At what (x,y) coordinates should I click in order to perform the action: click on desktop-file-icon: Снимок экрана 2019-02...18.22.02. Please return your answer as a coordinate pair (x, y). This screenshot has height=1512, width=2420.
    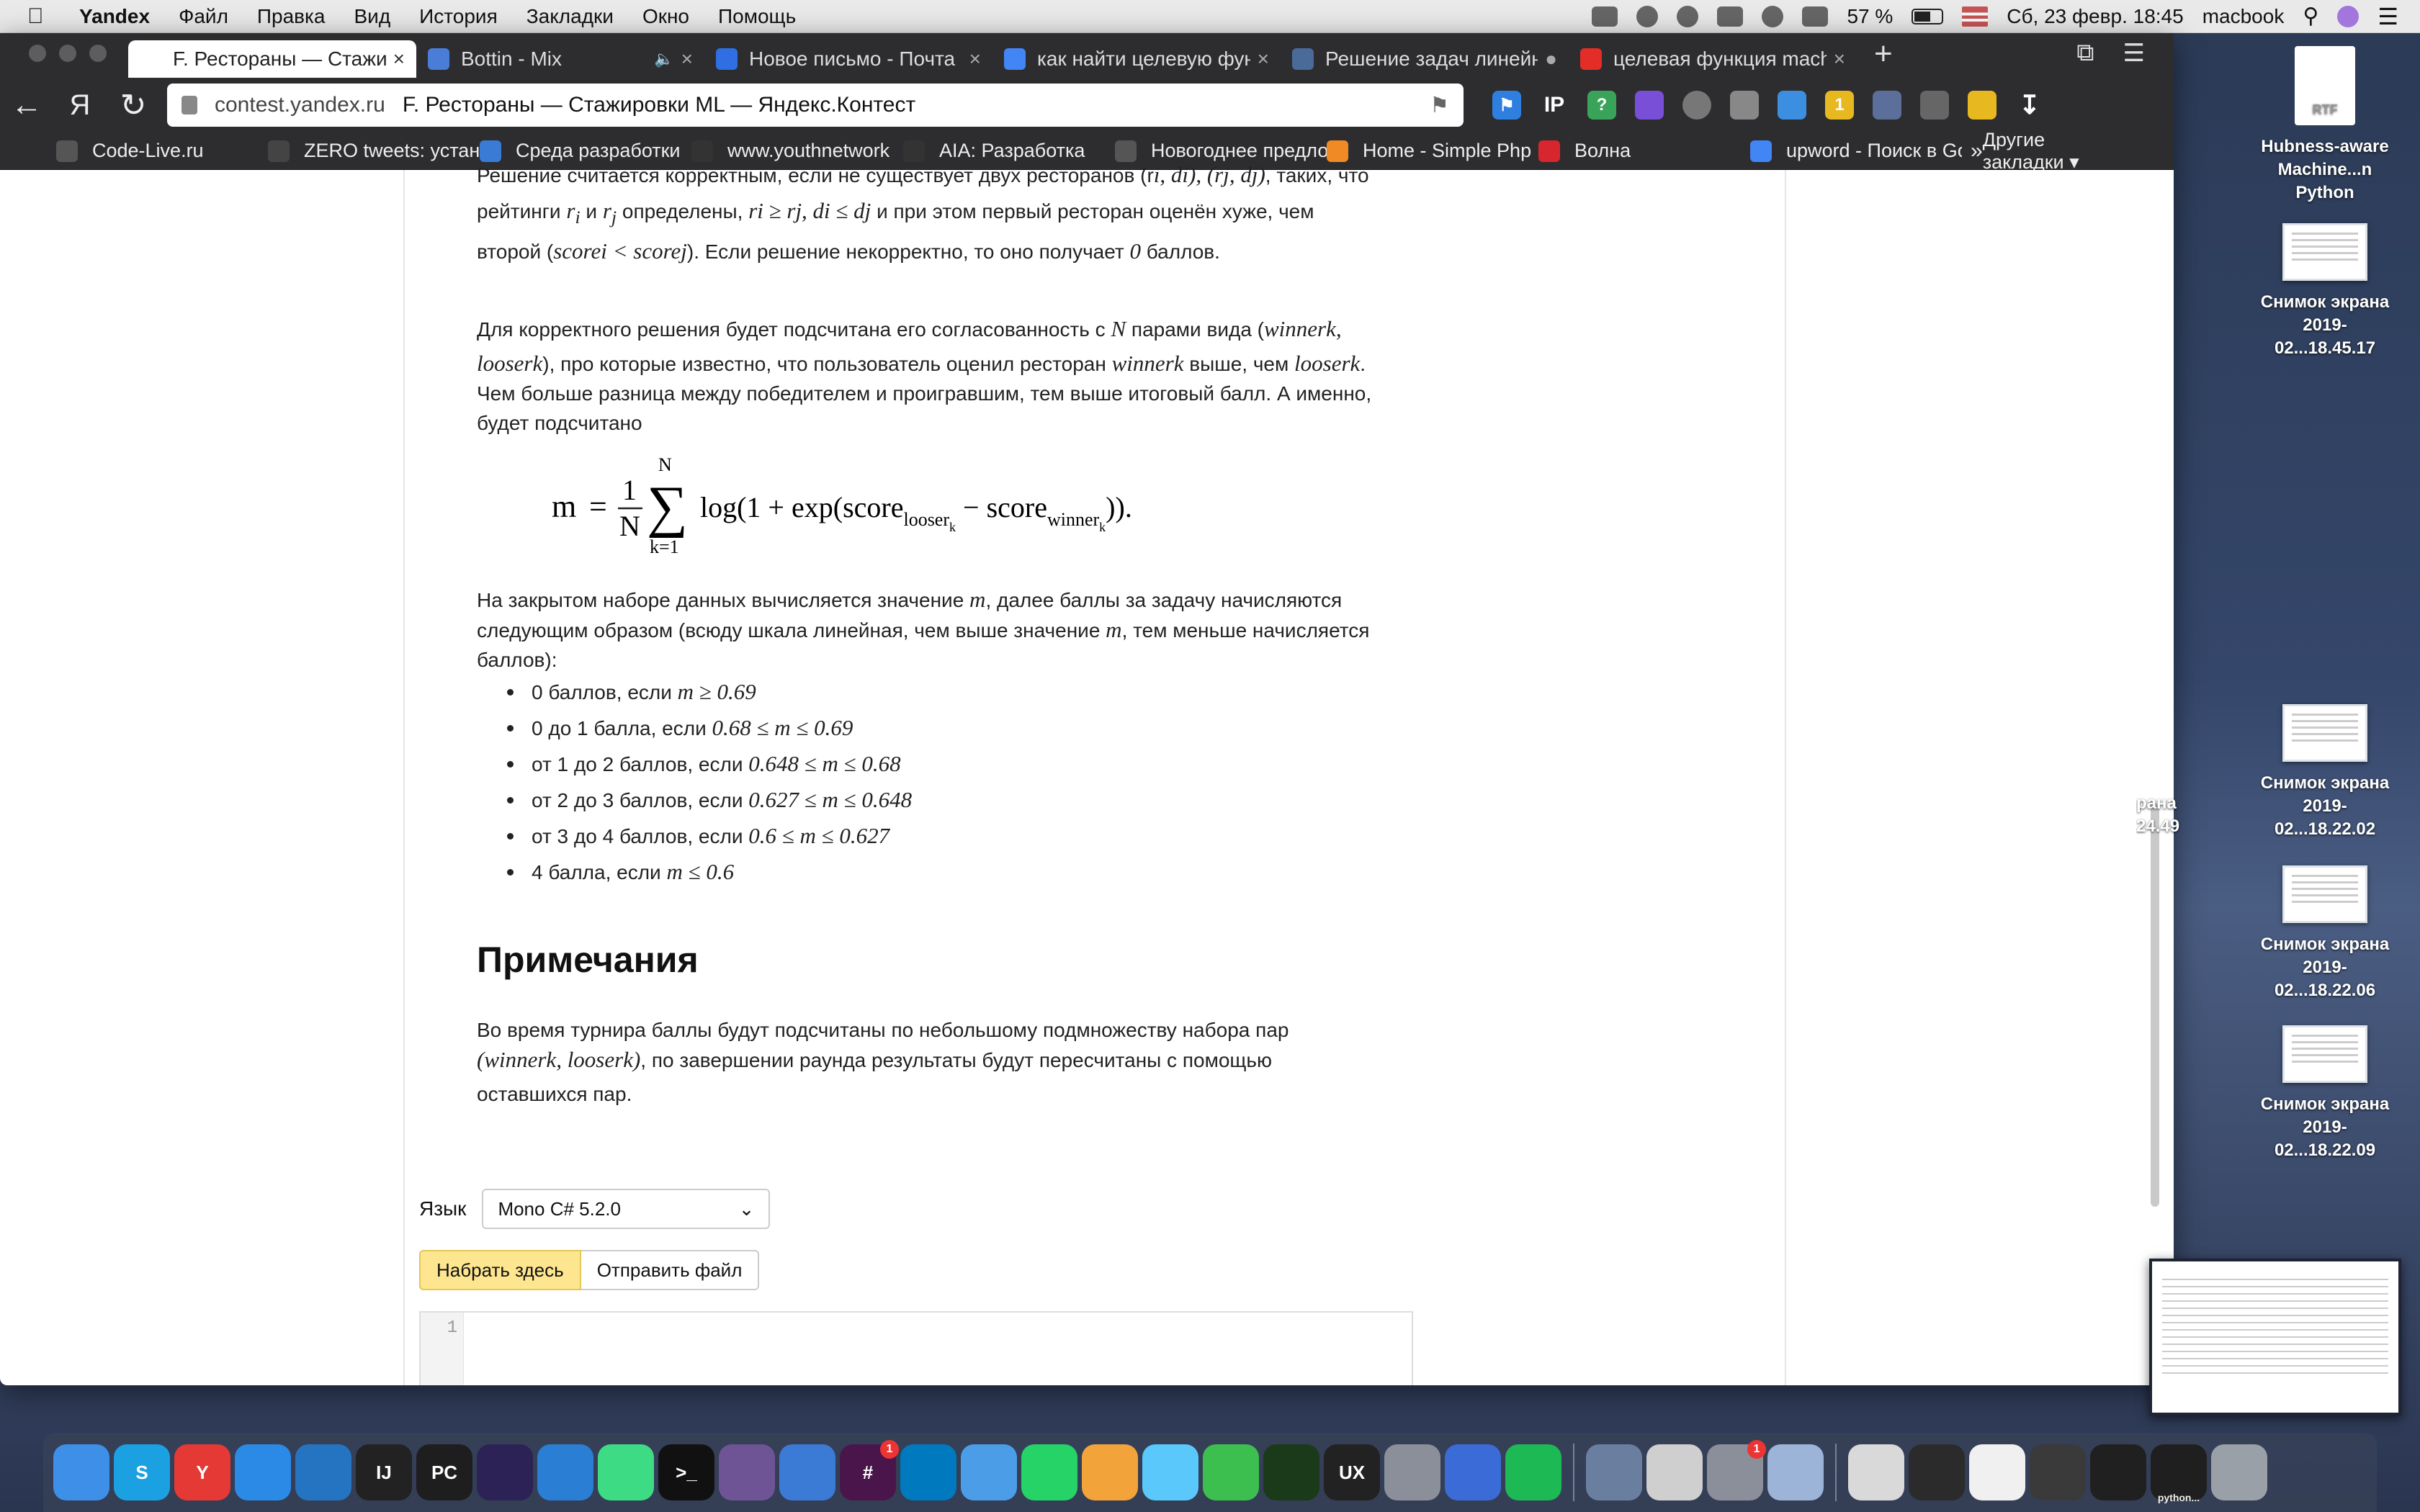
    Looking at the image, I should click on (2325, 772).